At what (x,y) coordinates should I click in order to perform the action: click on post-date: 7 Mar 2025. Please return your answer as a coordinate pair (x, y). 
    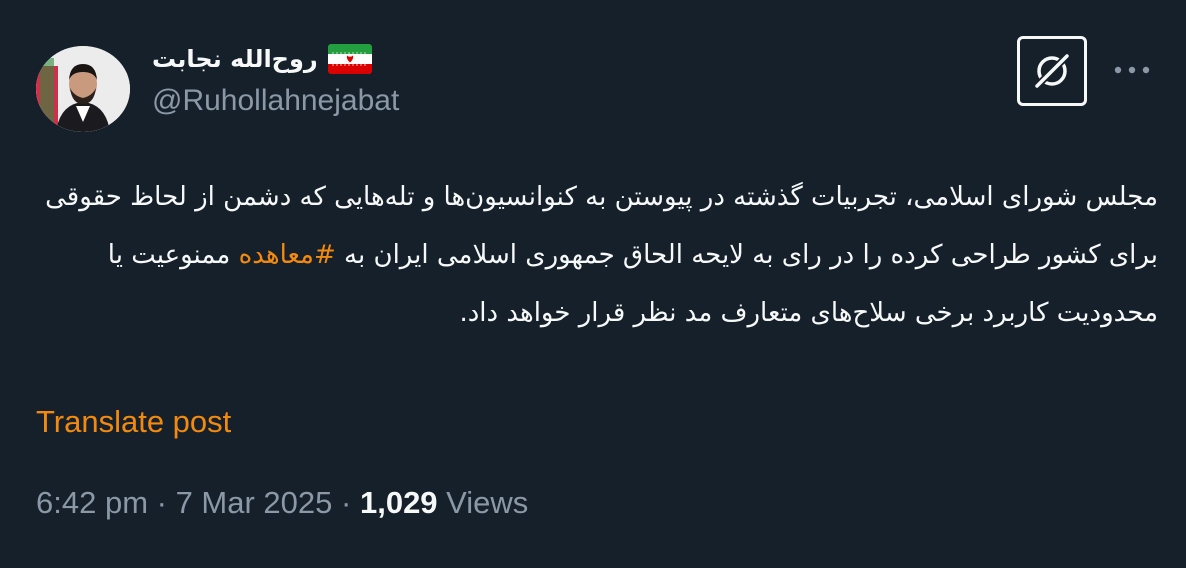
    Looking at the image, I should click on (254, 503).